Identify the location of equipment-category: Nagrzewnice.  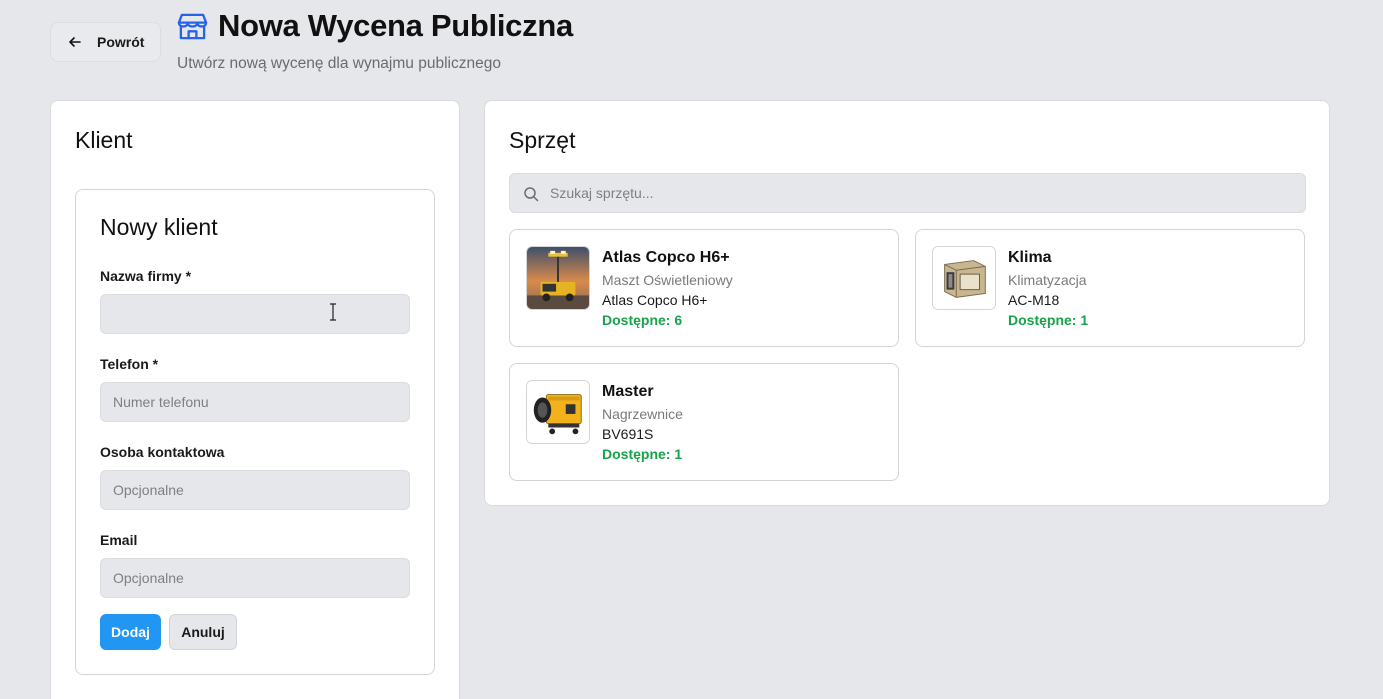
(642, 414).